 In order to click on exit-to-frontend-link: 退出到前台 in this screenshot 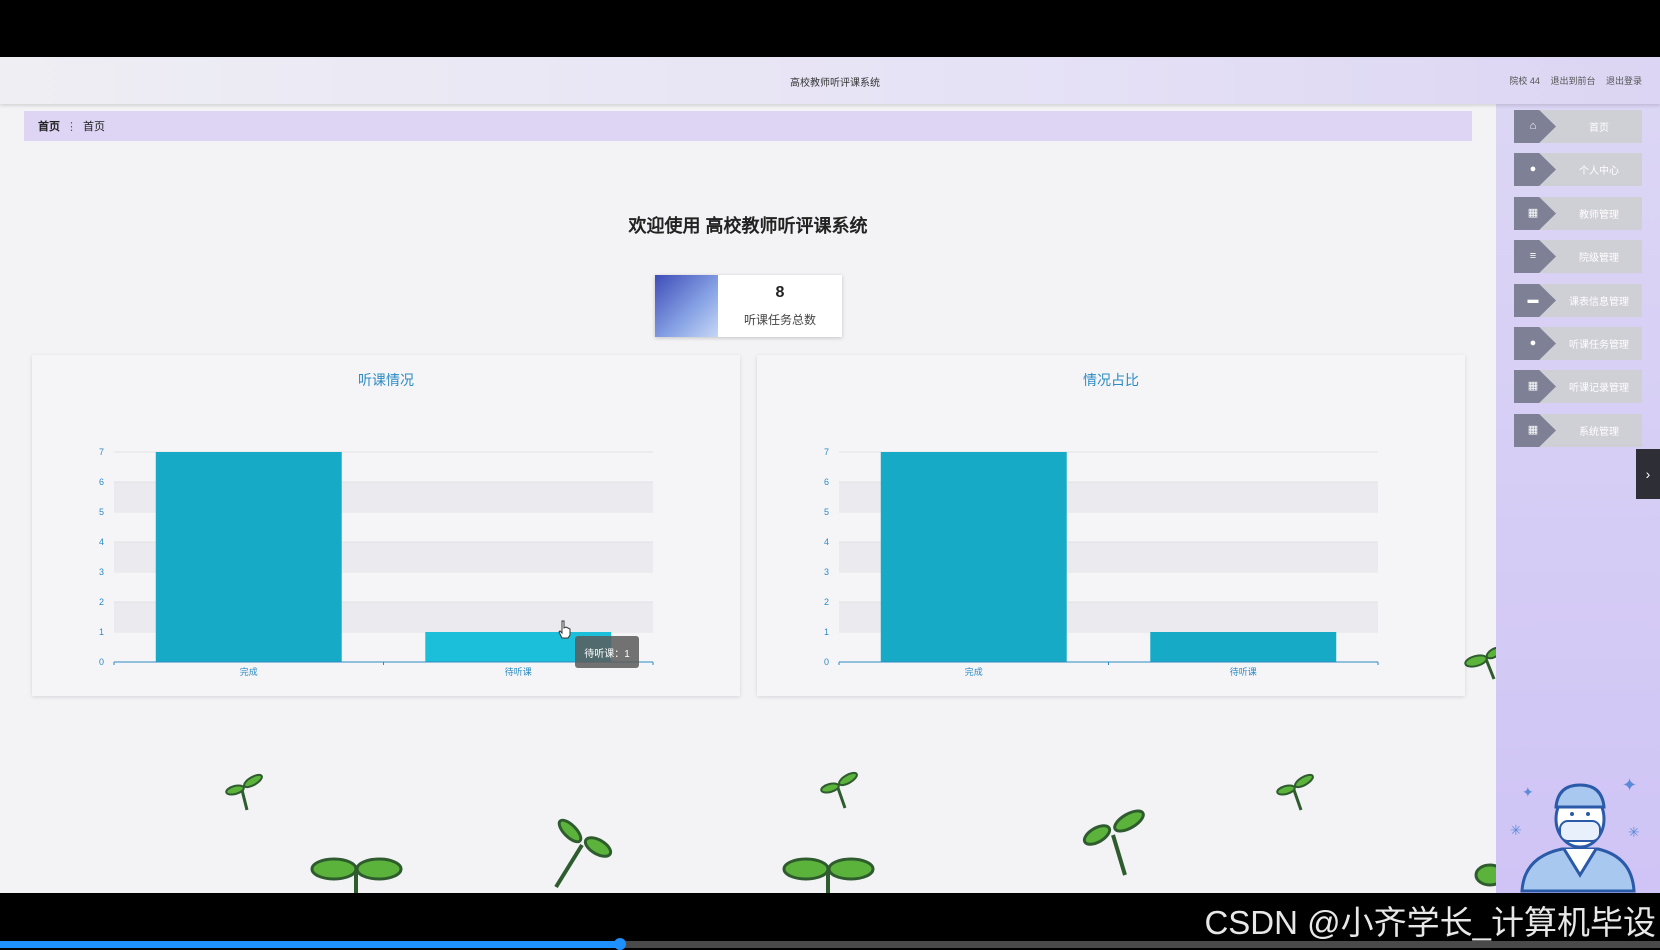, I will do `click(1572, 81)`.